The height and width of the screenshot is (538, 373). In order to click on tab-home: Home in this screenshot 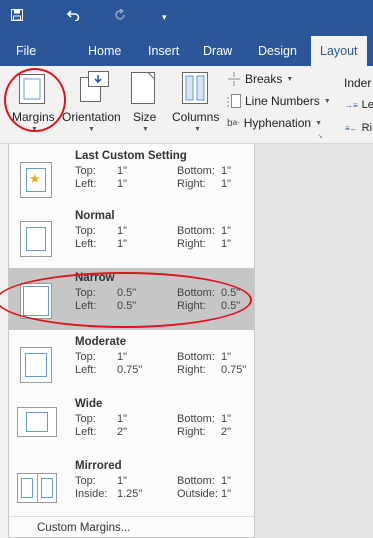, I will do `click(104, 51)`.